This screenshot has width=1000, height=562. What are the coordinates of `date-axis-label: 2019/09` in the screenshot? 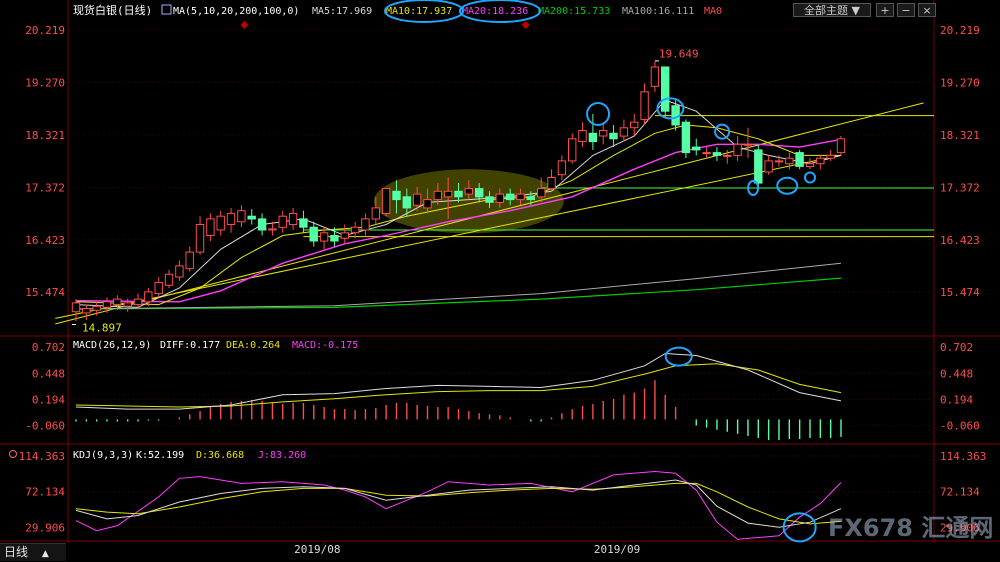 It's located at (617, 549).